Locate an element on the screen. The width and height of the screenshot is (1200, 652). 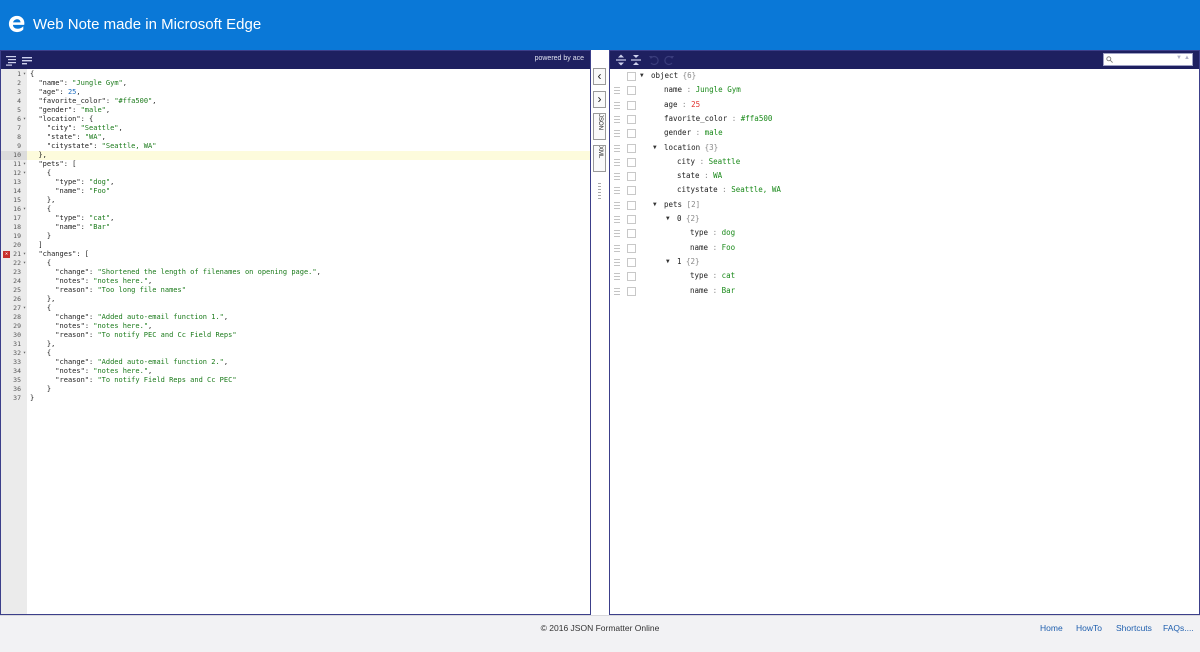
tree-field-value: male is located at coordinates (714, 132).